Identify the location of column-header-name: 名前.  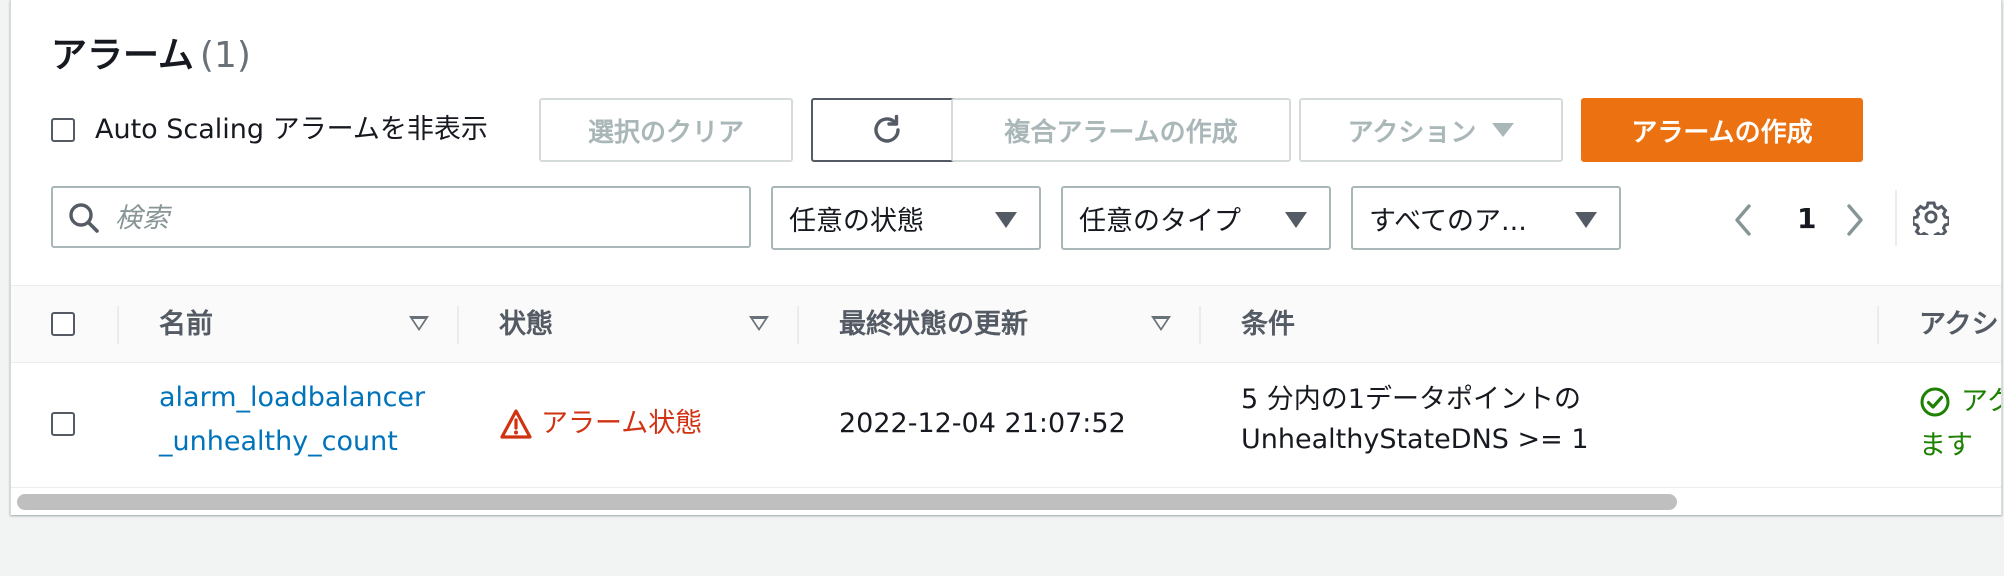
(186, 325).